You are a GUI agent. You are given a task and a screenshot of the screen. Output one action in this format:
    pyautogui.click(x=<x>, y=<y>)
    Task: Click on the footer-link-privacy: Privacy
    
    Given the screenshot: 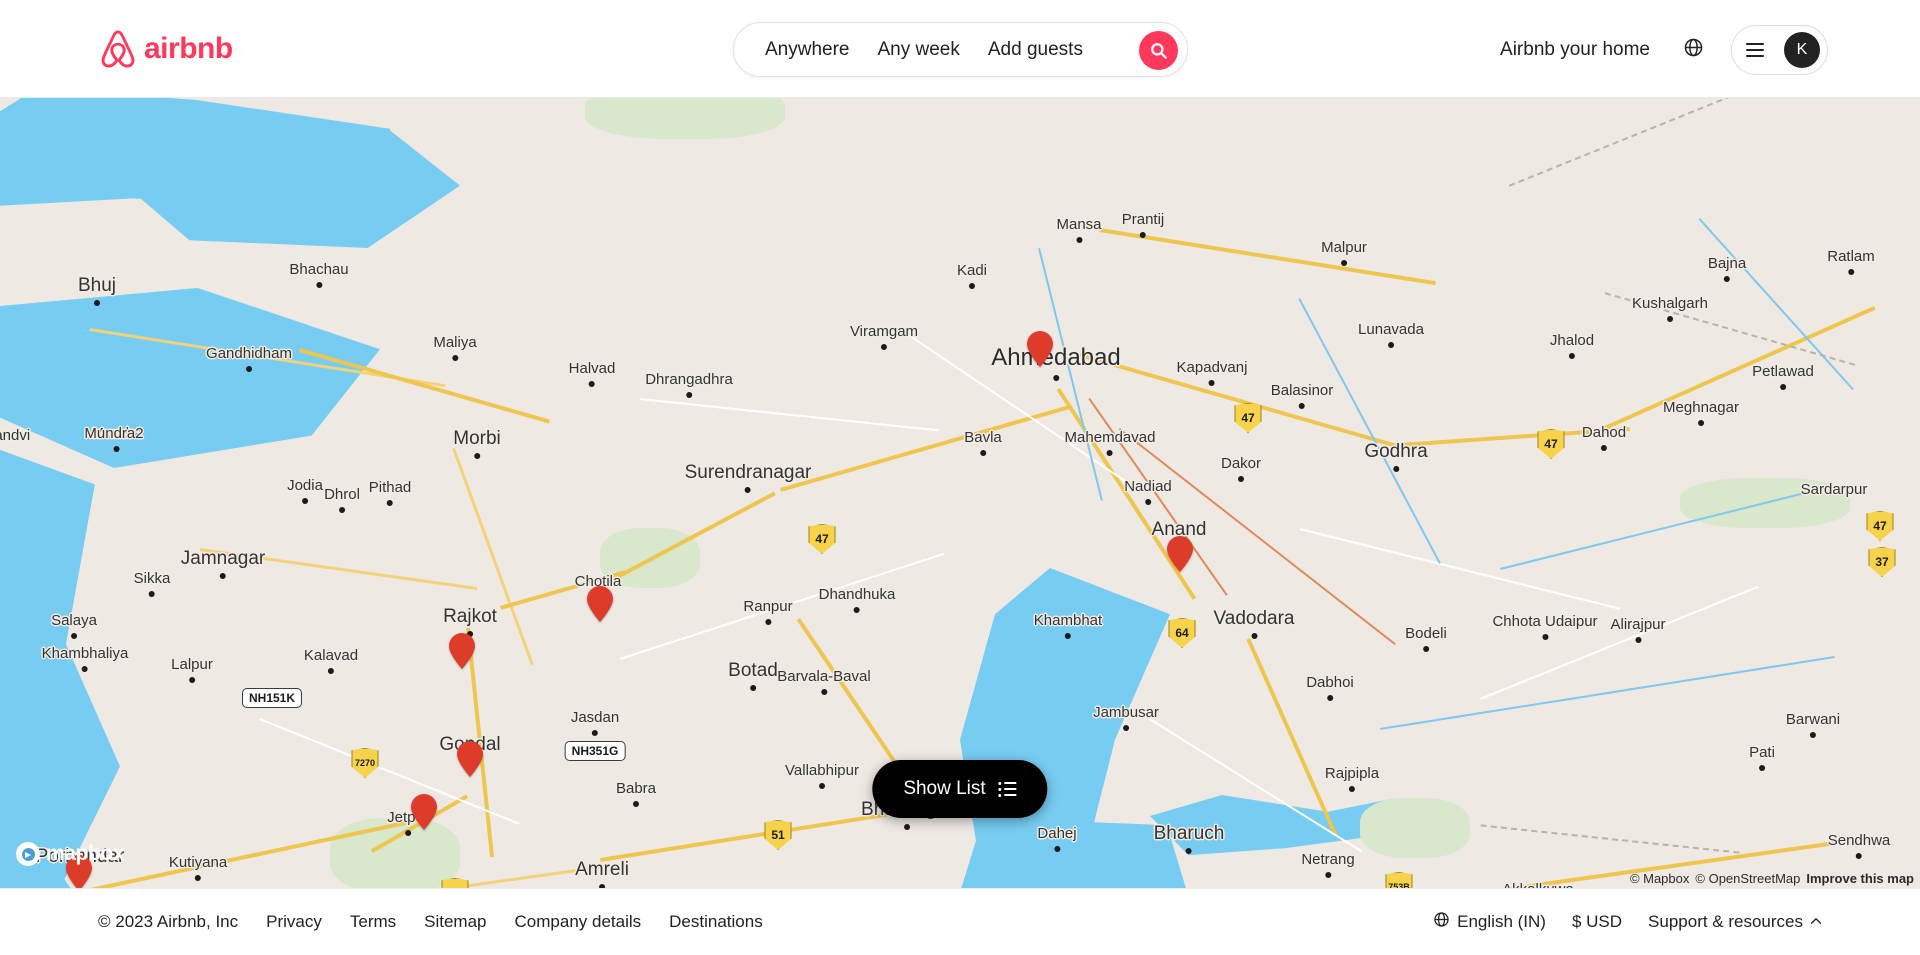 What is the action you would take?
    pyautogui.click(x=294, y=922)
    